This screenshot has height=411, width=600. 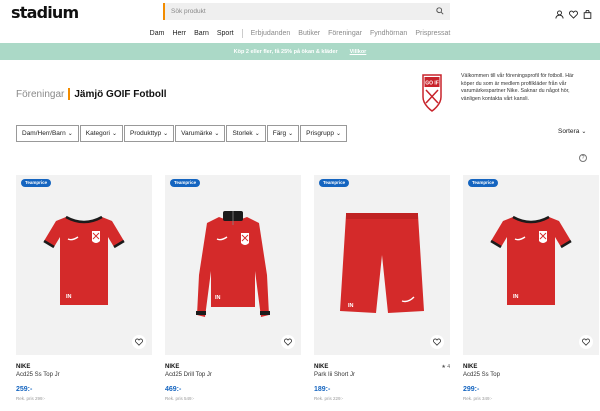 I want to click on filter-size: Storlek ⌄, so click(x=246, y=133).